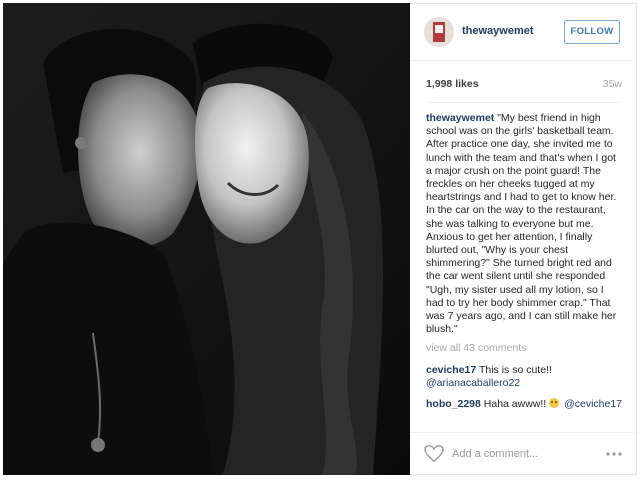  Describe the element at coordinates (524, 102) in the screenshot. I see `divider` at that location.